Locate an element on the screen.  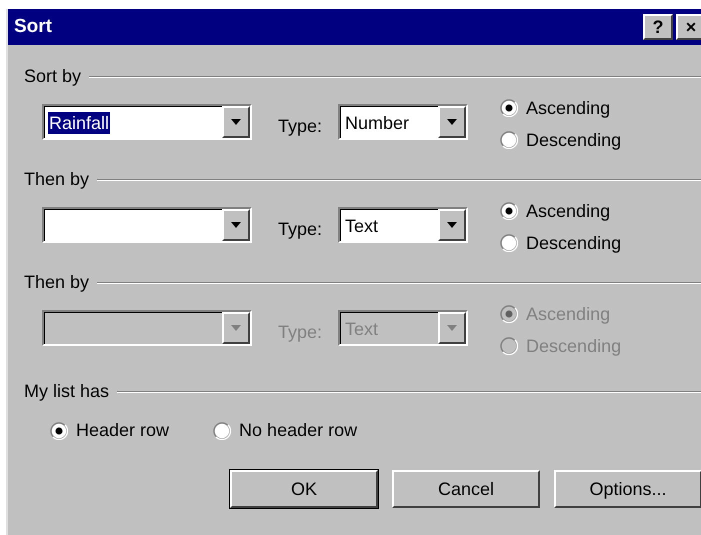
dialog-button: Cancel is located at coordinates (466, 489).